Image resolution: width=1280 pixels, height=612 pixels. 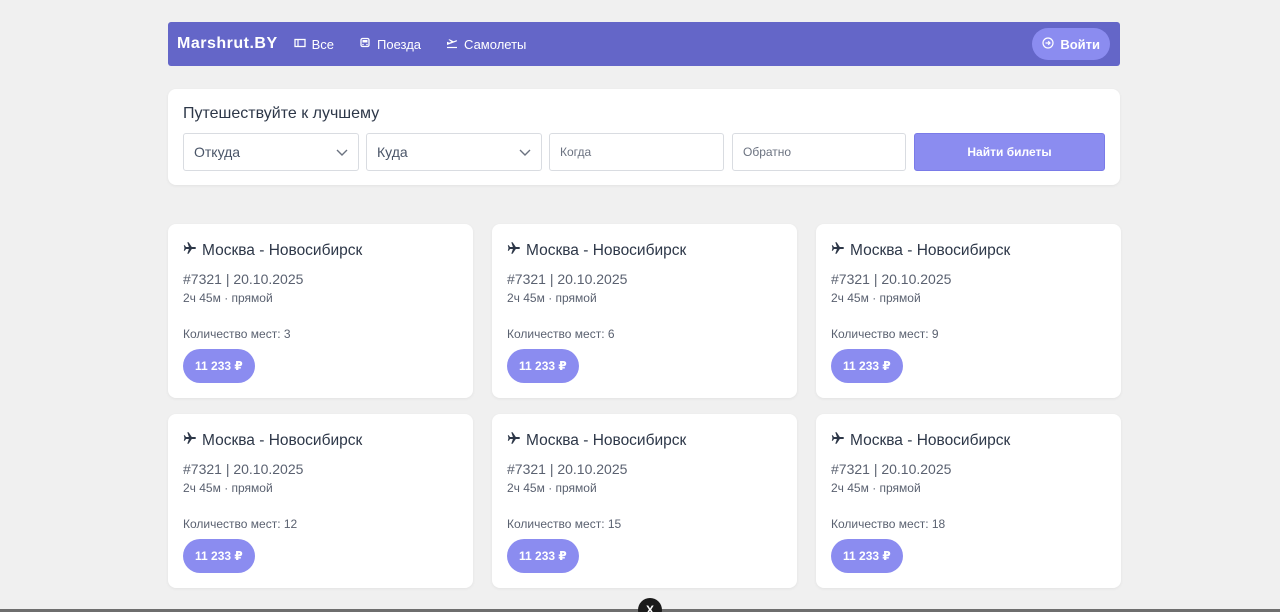 What do you see at coordinates (1009, 152) in the screenshot?
I see `find-tickets-button: Найти билеты` at bounding box center [1009, 152].